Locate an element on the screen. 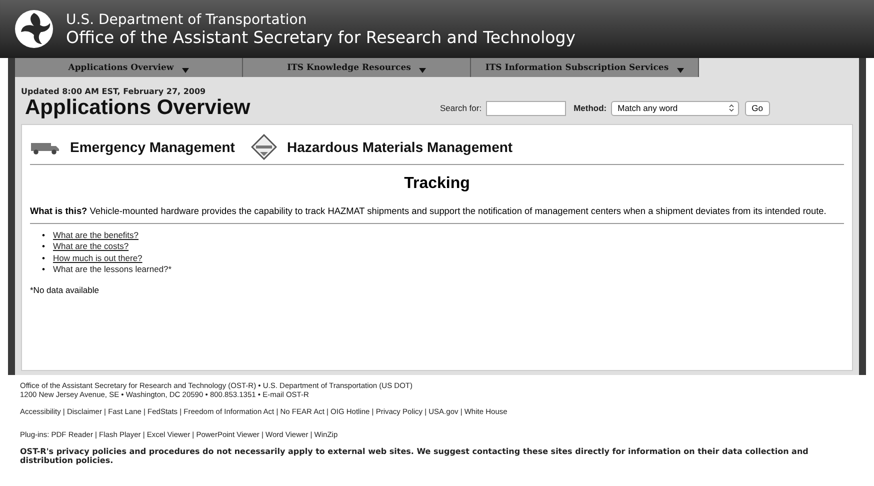 The image size is (874, 486). agency-name: U.S. Department of Transportation is located at coordinates (187, 20).